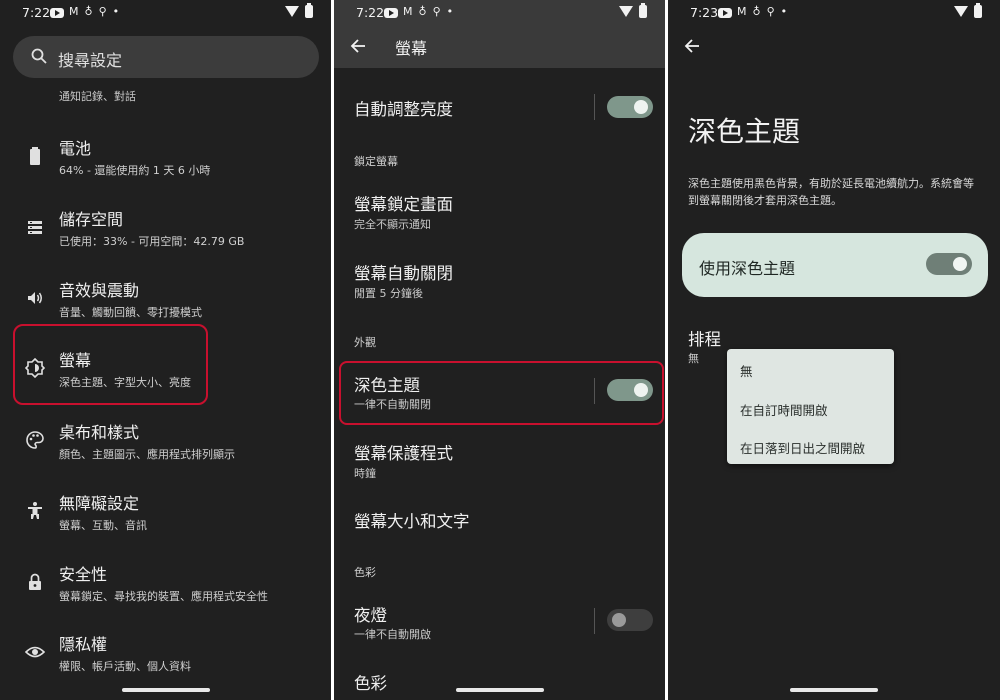 The width and height of the screenshot is (1000, 700). I want to click on settings-item-storage: 儲存空間 已使用：33% - 可用空間：42.79 GB, so click(165, 233).